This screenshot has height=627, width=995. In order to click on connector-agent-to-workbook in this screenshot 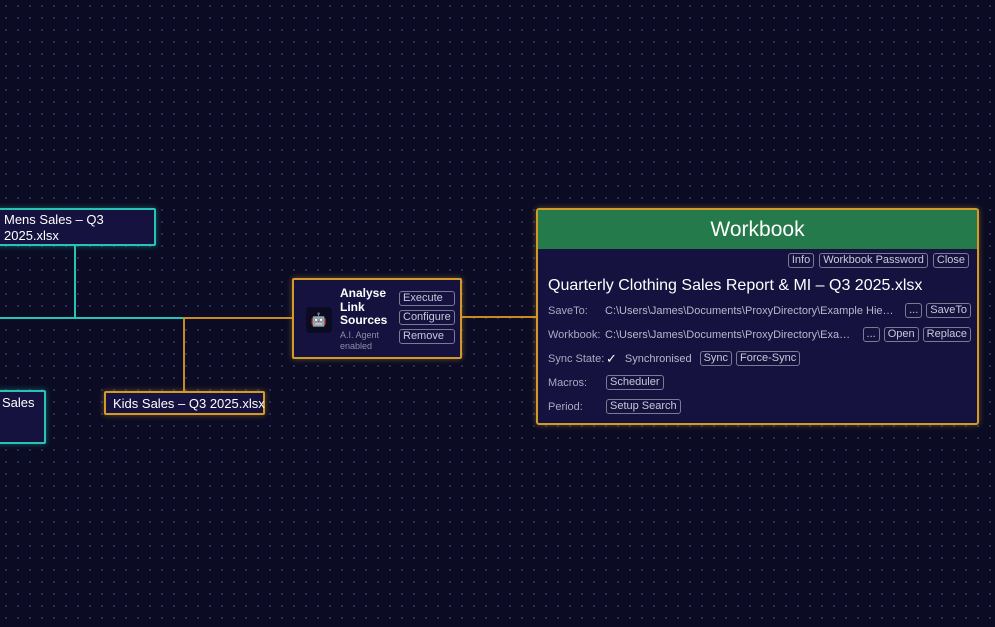, I will do `click(499, 317)`.